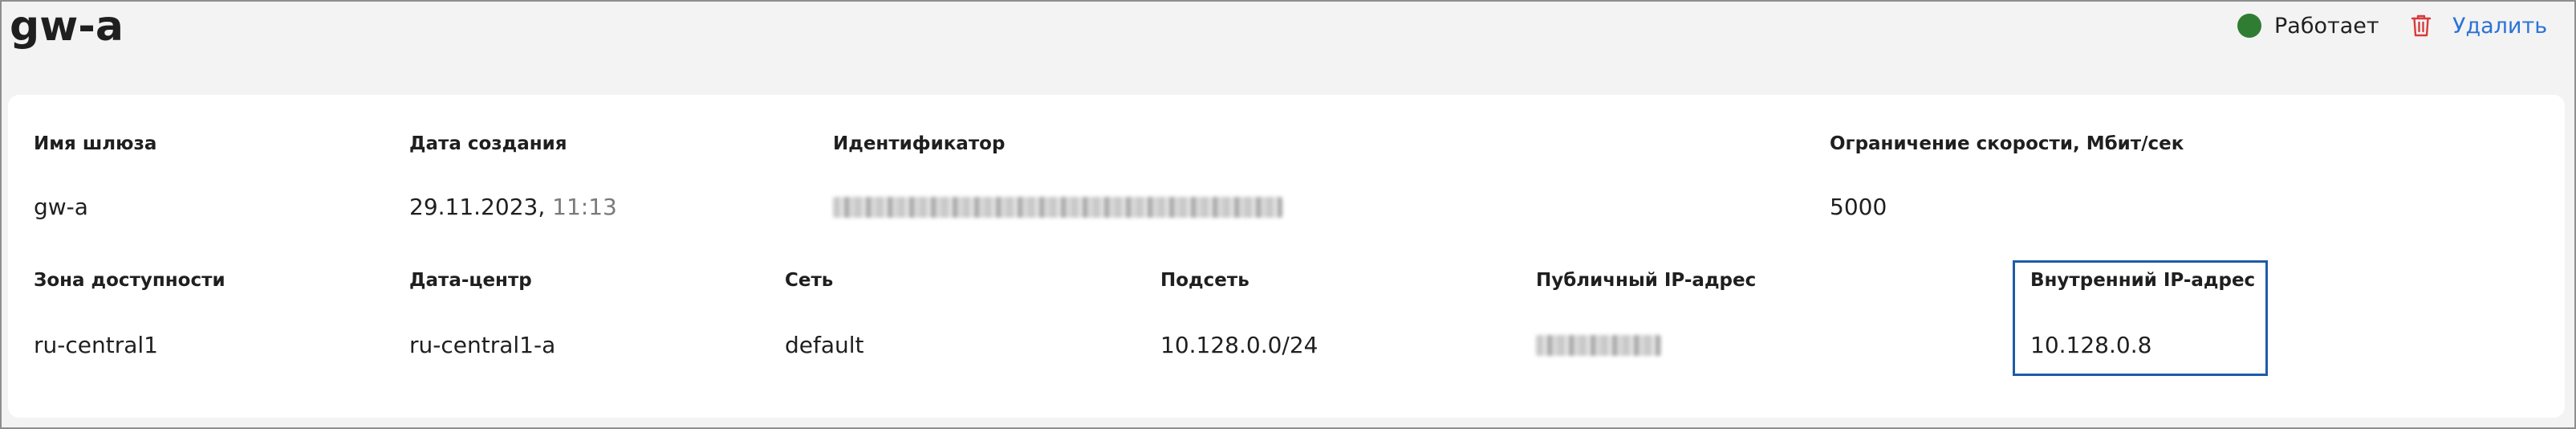 The width and height of the screenshot is (2576, 429). What do you see at coordinates (2500, 26) in the screenshot?
I see `delete-label: Удалить` at bounding box center [2500, 26].